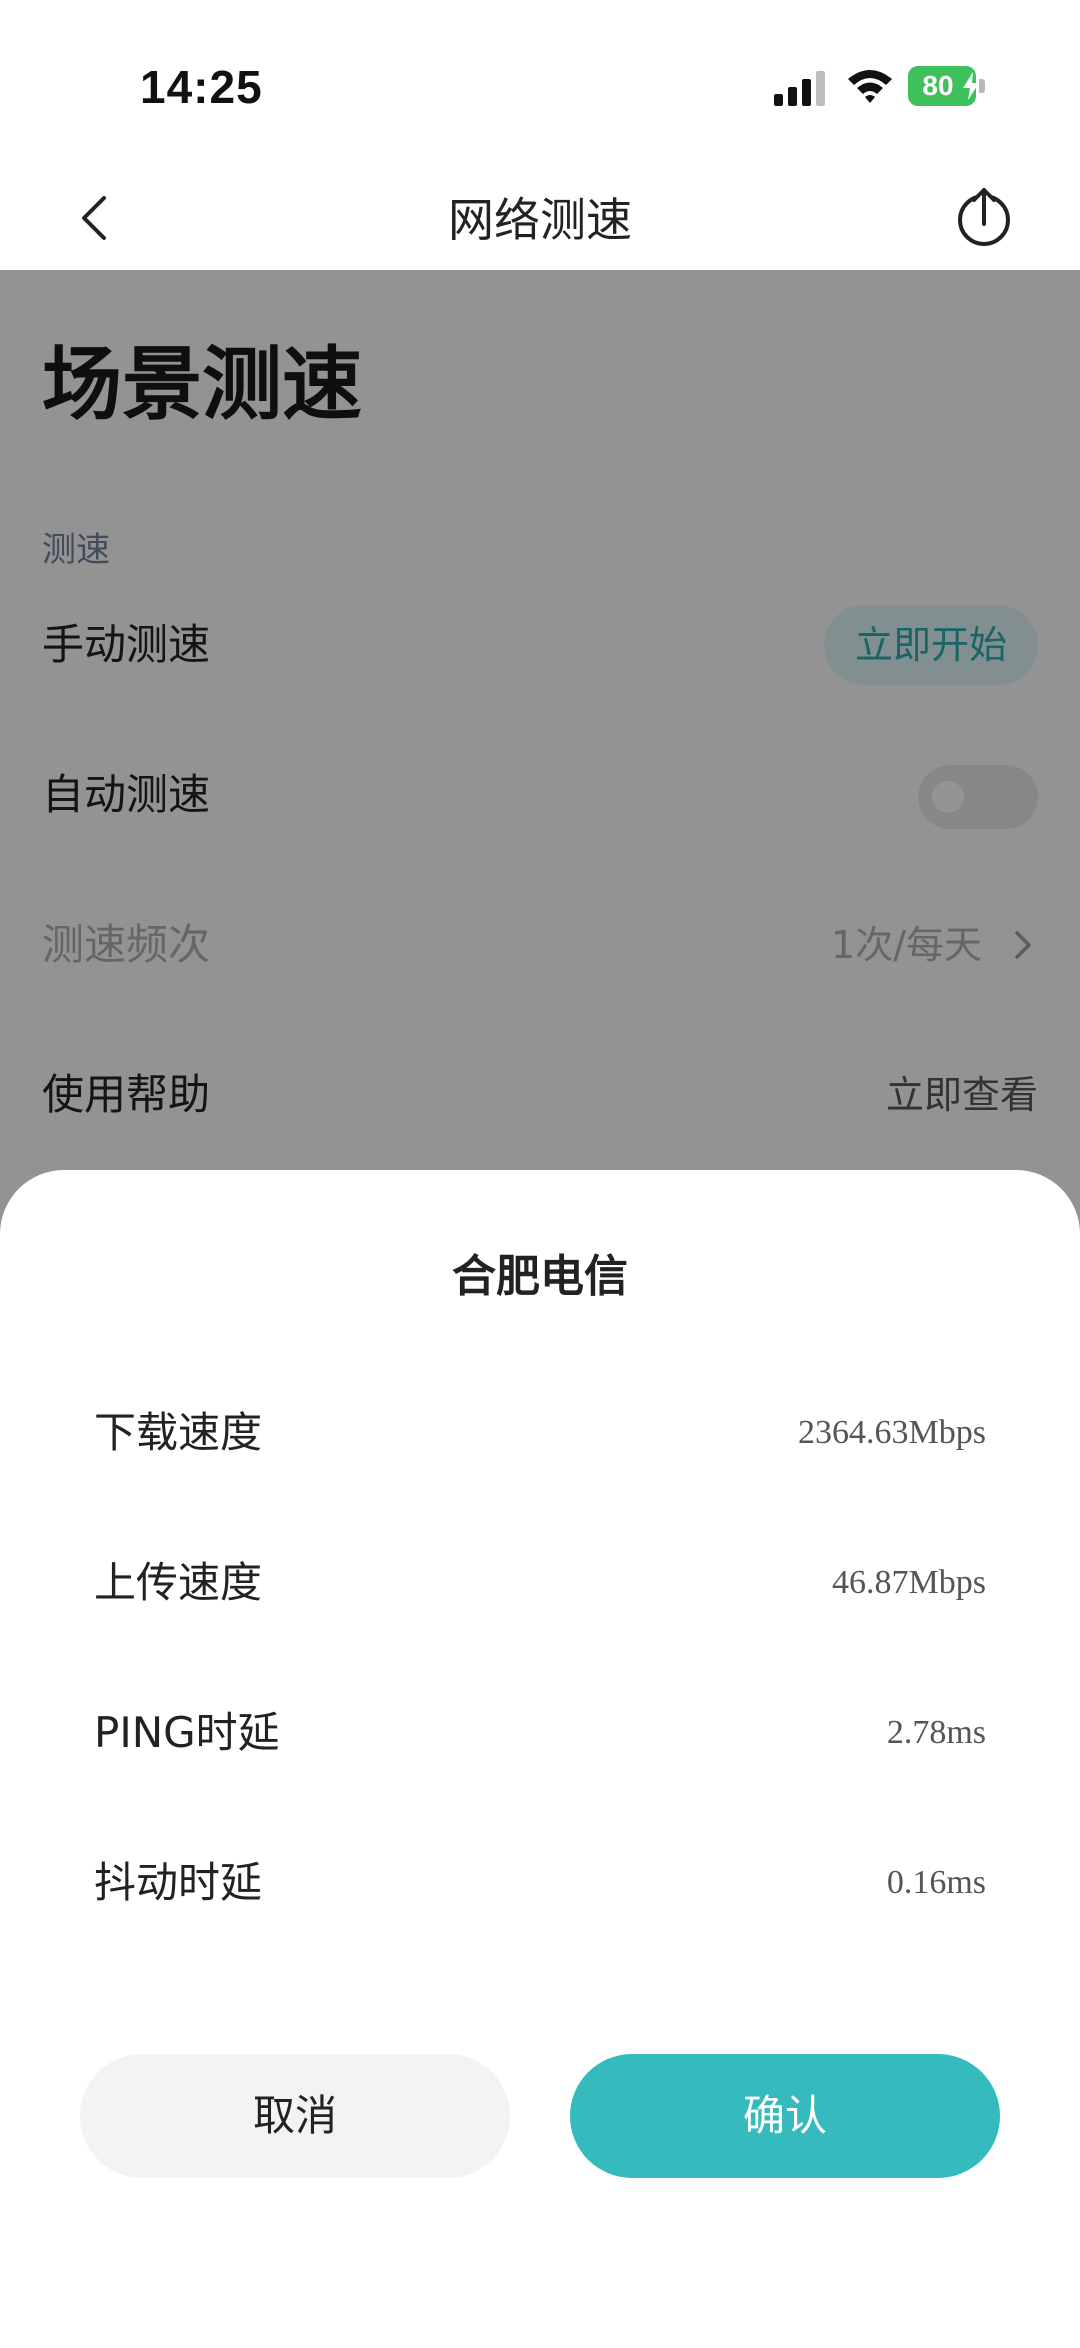  I want to click on confirm-button: 确认, so click(785, 2116).